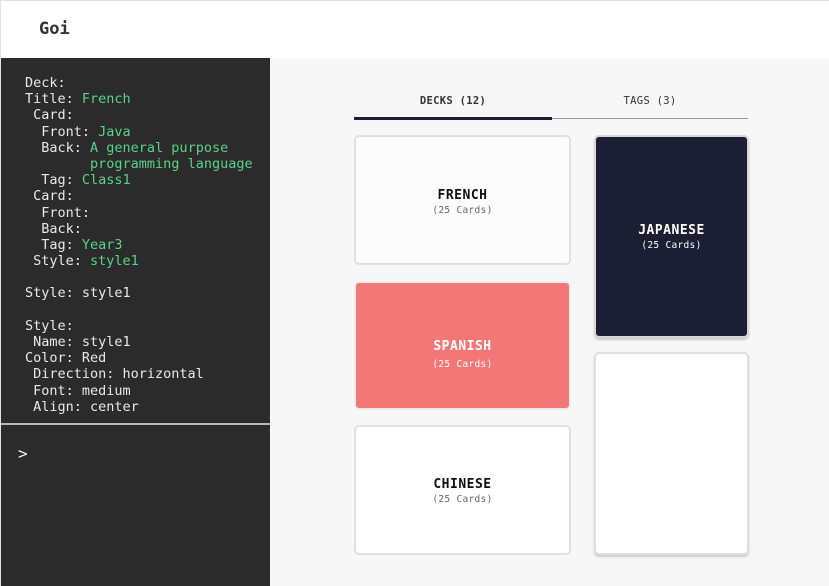 This screenshot has height=586, width=829. I want to click on editor-line-key: Font: medium, so click(78, 390).